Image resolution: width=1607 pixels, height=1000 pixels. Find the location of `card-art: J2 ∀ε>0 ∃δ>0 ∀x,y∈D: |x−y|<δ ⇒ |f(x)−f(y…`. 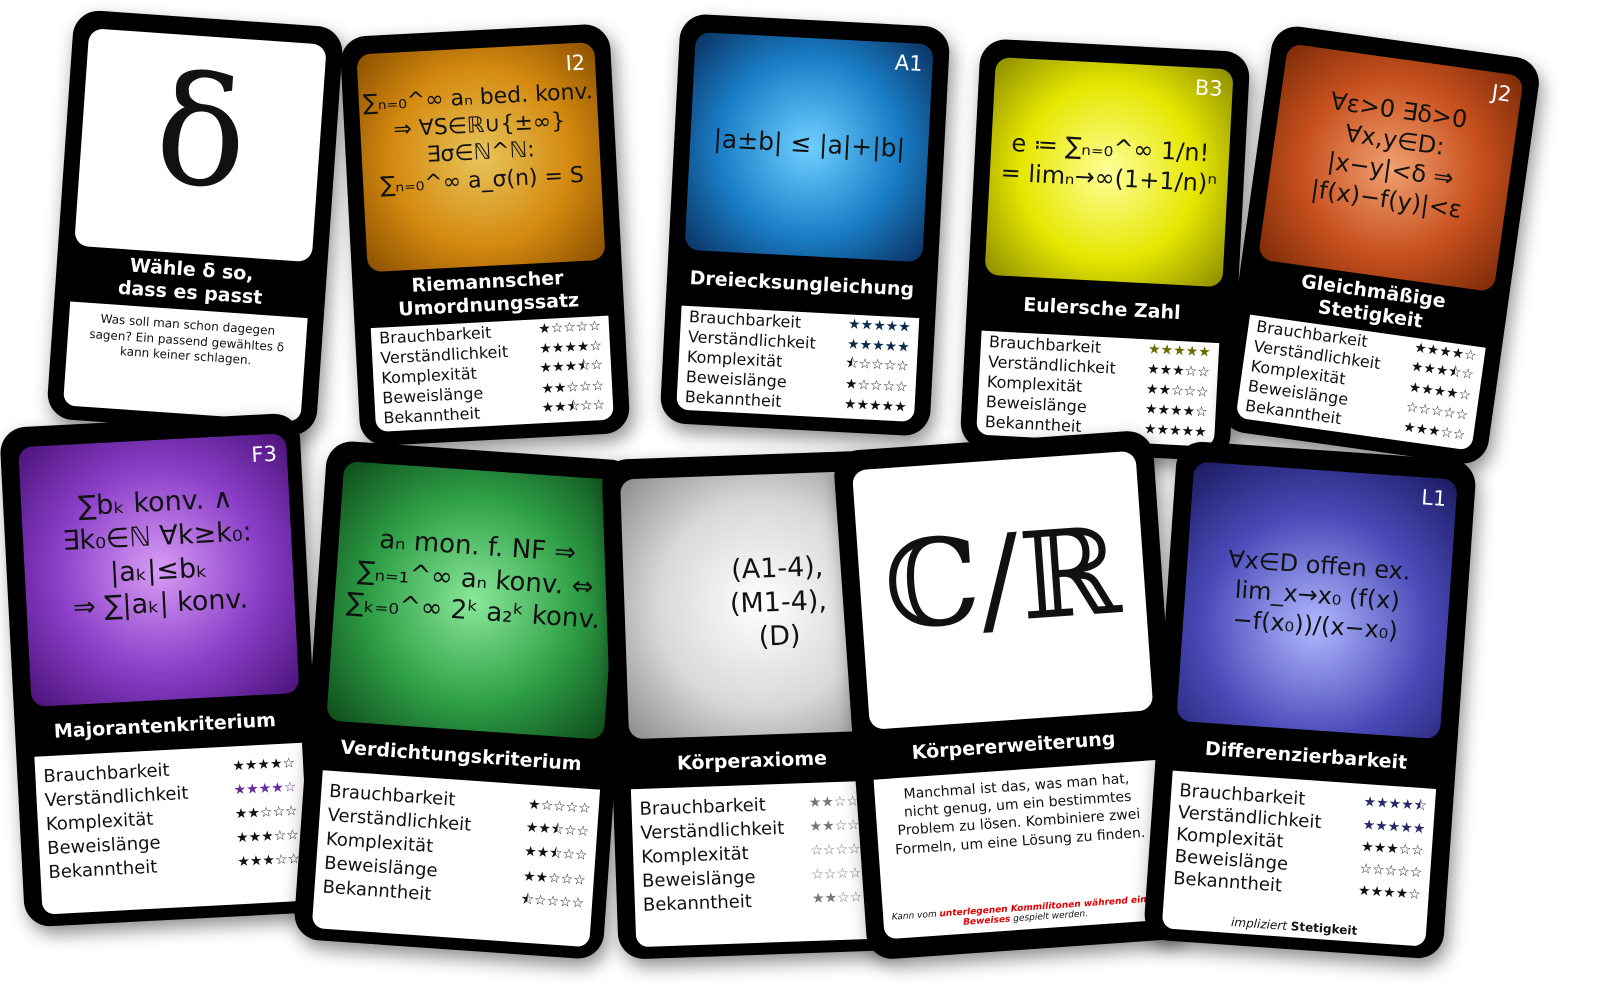

card-art: J2 ∀ε>0 ∃δ>0 ∀x,y∈D: |x−y|<δ ⇒ |f(x)−f(y… is located at coordinates (1390, 168).